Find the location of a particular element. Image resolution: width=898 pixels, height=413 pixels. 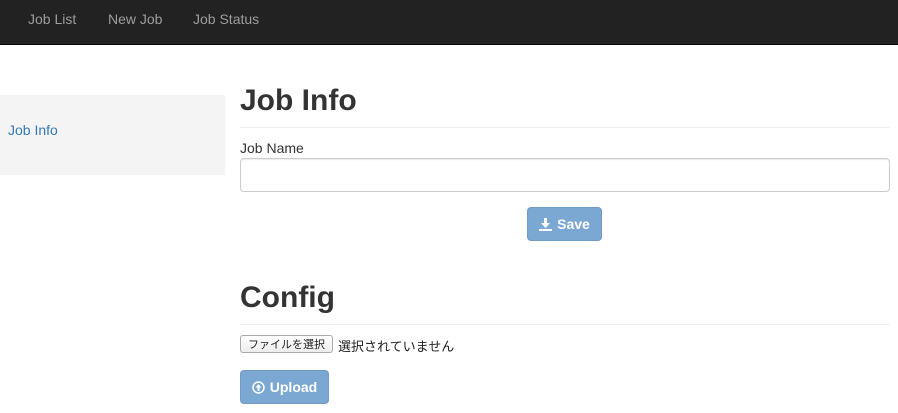

save-button: Save is located at coordinates (564, 224).